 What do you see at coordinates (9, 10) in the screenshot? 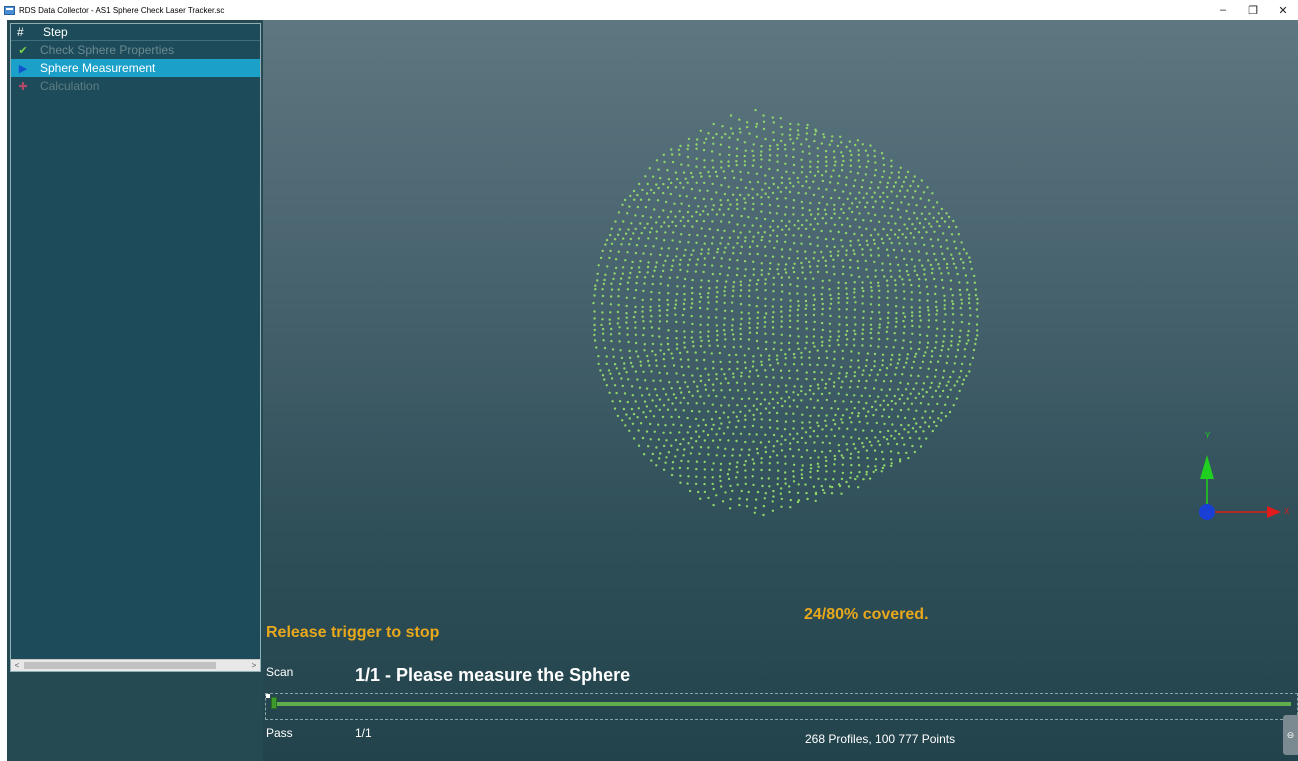
I see `app-icon` at bounding box center [9, 10].